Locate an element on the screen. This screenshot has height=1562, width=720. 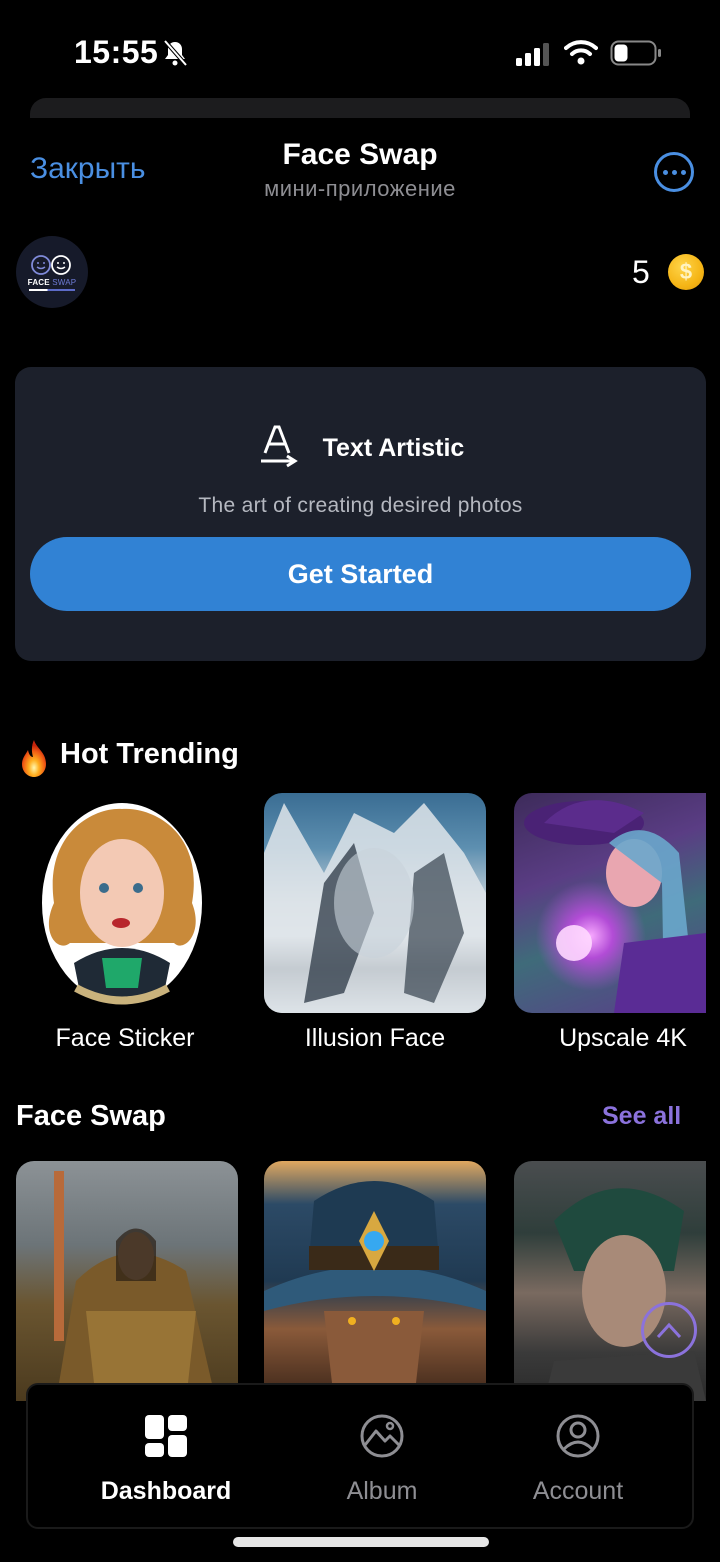
upscale-4k-thumbnail is located at coordinates (615, 906).